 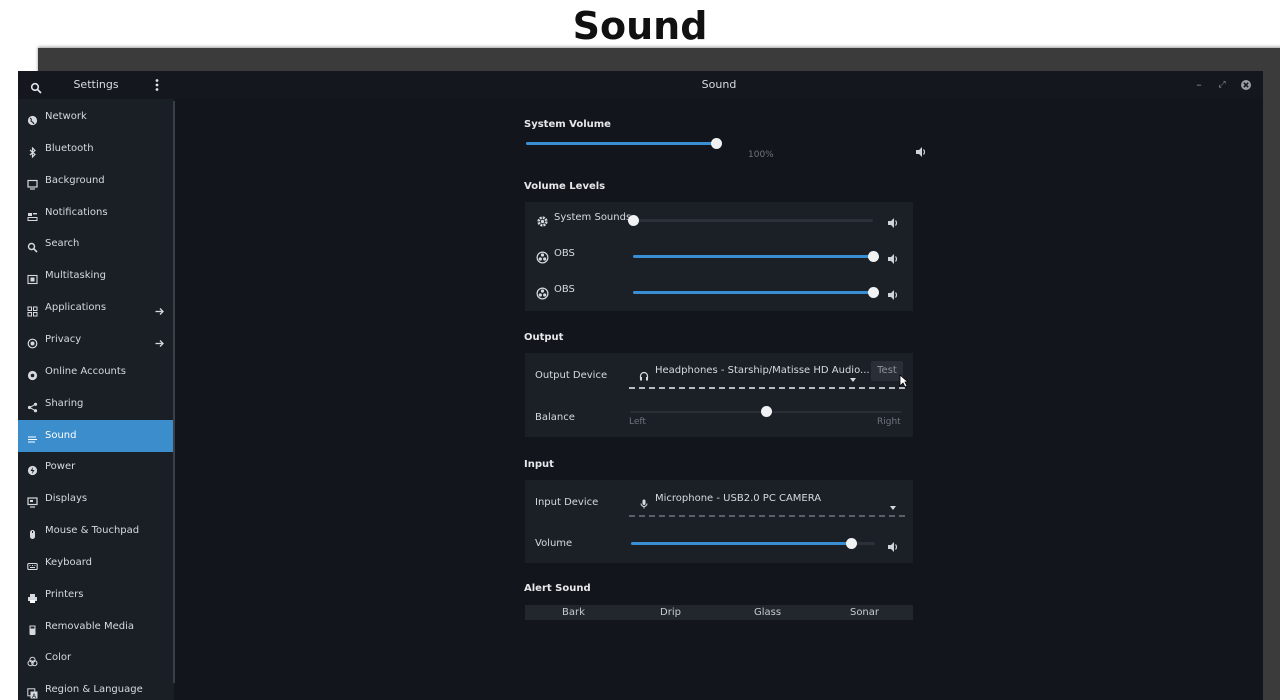 What do you see at coordinates (94, 690) in the screenshot?
I see `sidebar-item-label: Region & Language` at bounding box center [94, 690].